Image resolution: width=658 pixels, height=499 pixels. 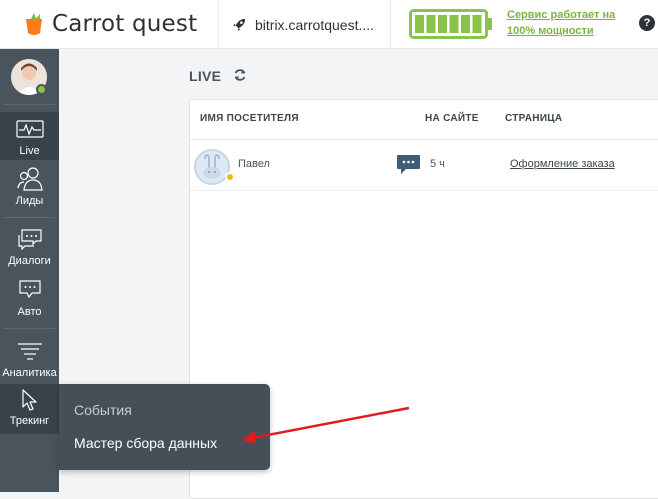 I want to click on sidebar-item-label: Авто, so click(x=29, y=312).